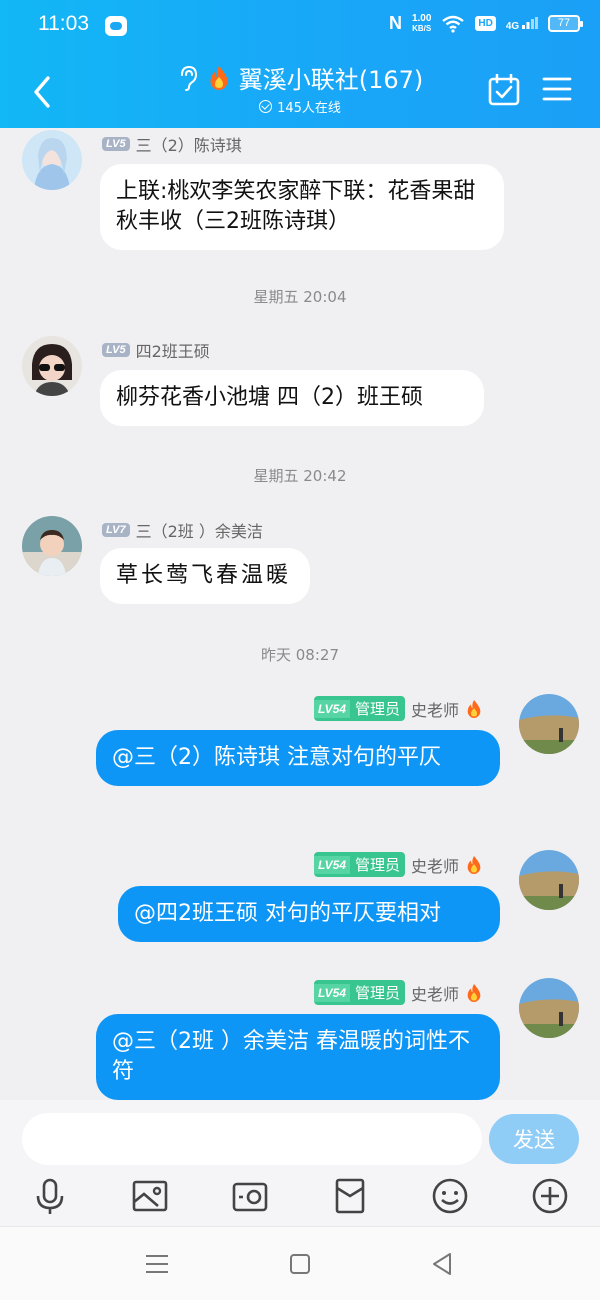 The width and height of the screenshot is (600, 1300). I want to click on plus-icon, so click(550, 1196).